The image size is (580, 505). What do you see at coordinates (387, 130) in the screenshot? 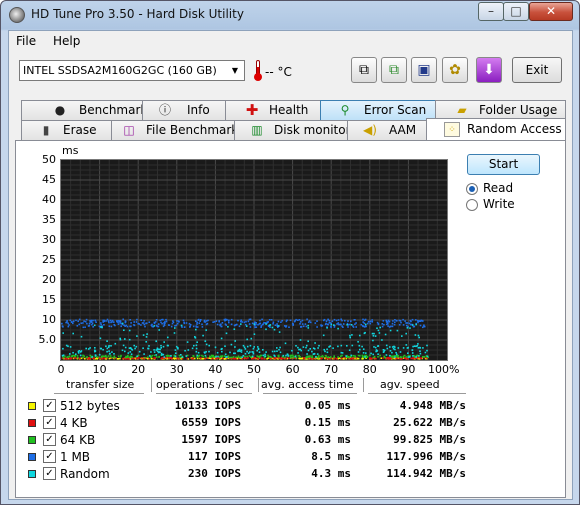
I see `tab-aam: ◀) AAM` at bounding box center [387, 130].